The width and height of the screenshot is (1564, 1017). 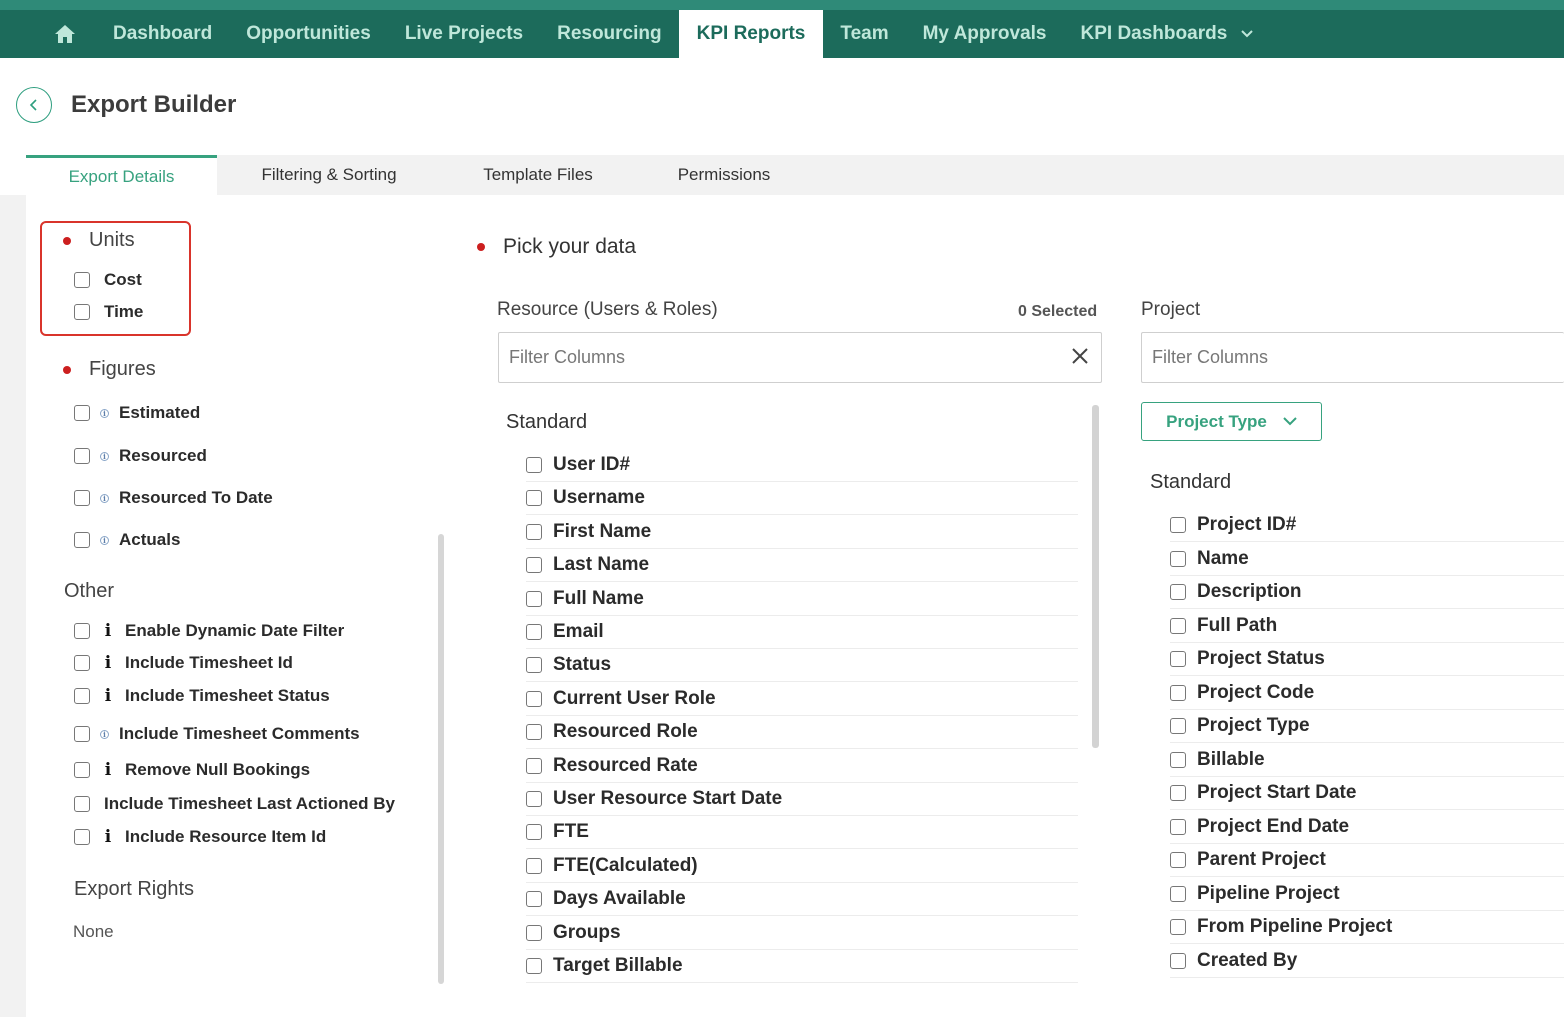 What do you see at coordinates (1178, 625) in the screenshot?
I see `full-path-checkbox` at bounding box center [1178, 625].